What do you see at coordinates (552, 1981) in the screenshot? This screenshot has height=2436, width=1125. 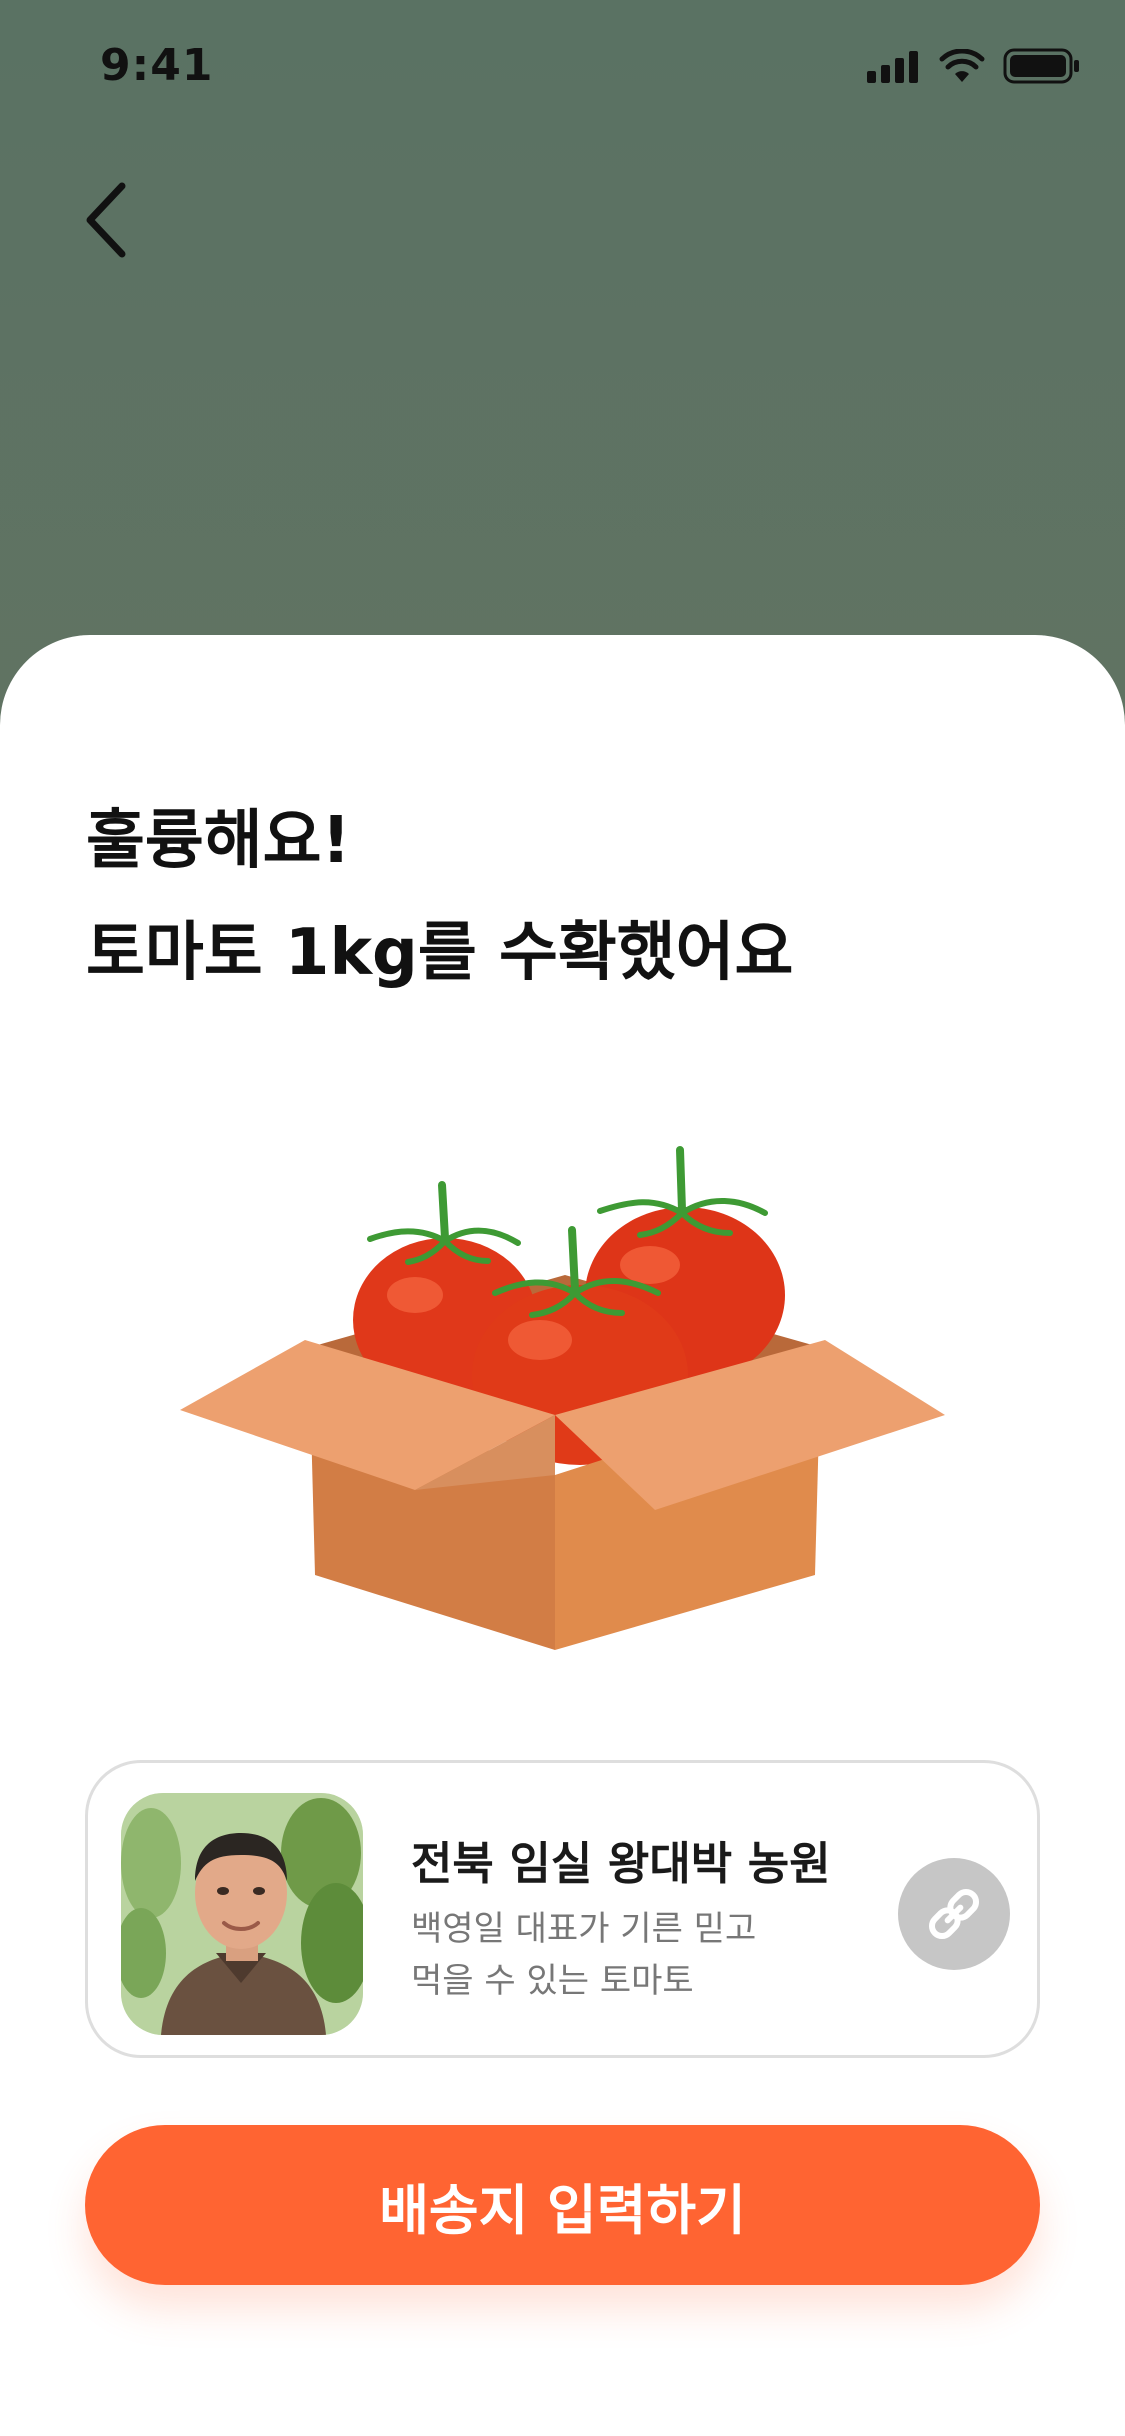 I see `farm-description-line-2: 먹을 수 있는 토마토` at bounding box center [552, 1981].